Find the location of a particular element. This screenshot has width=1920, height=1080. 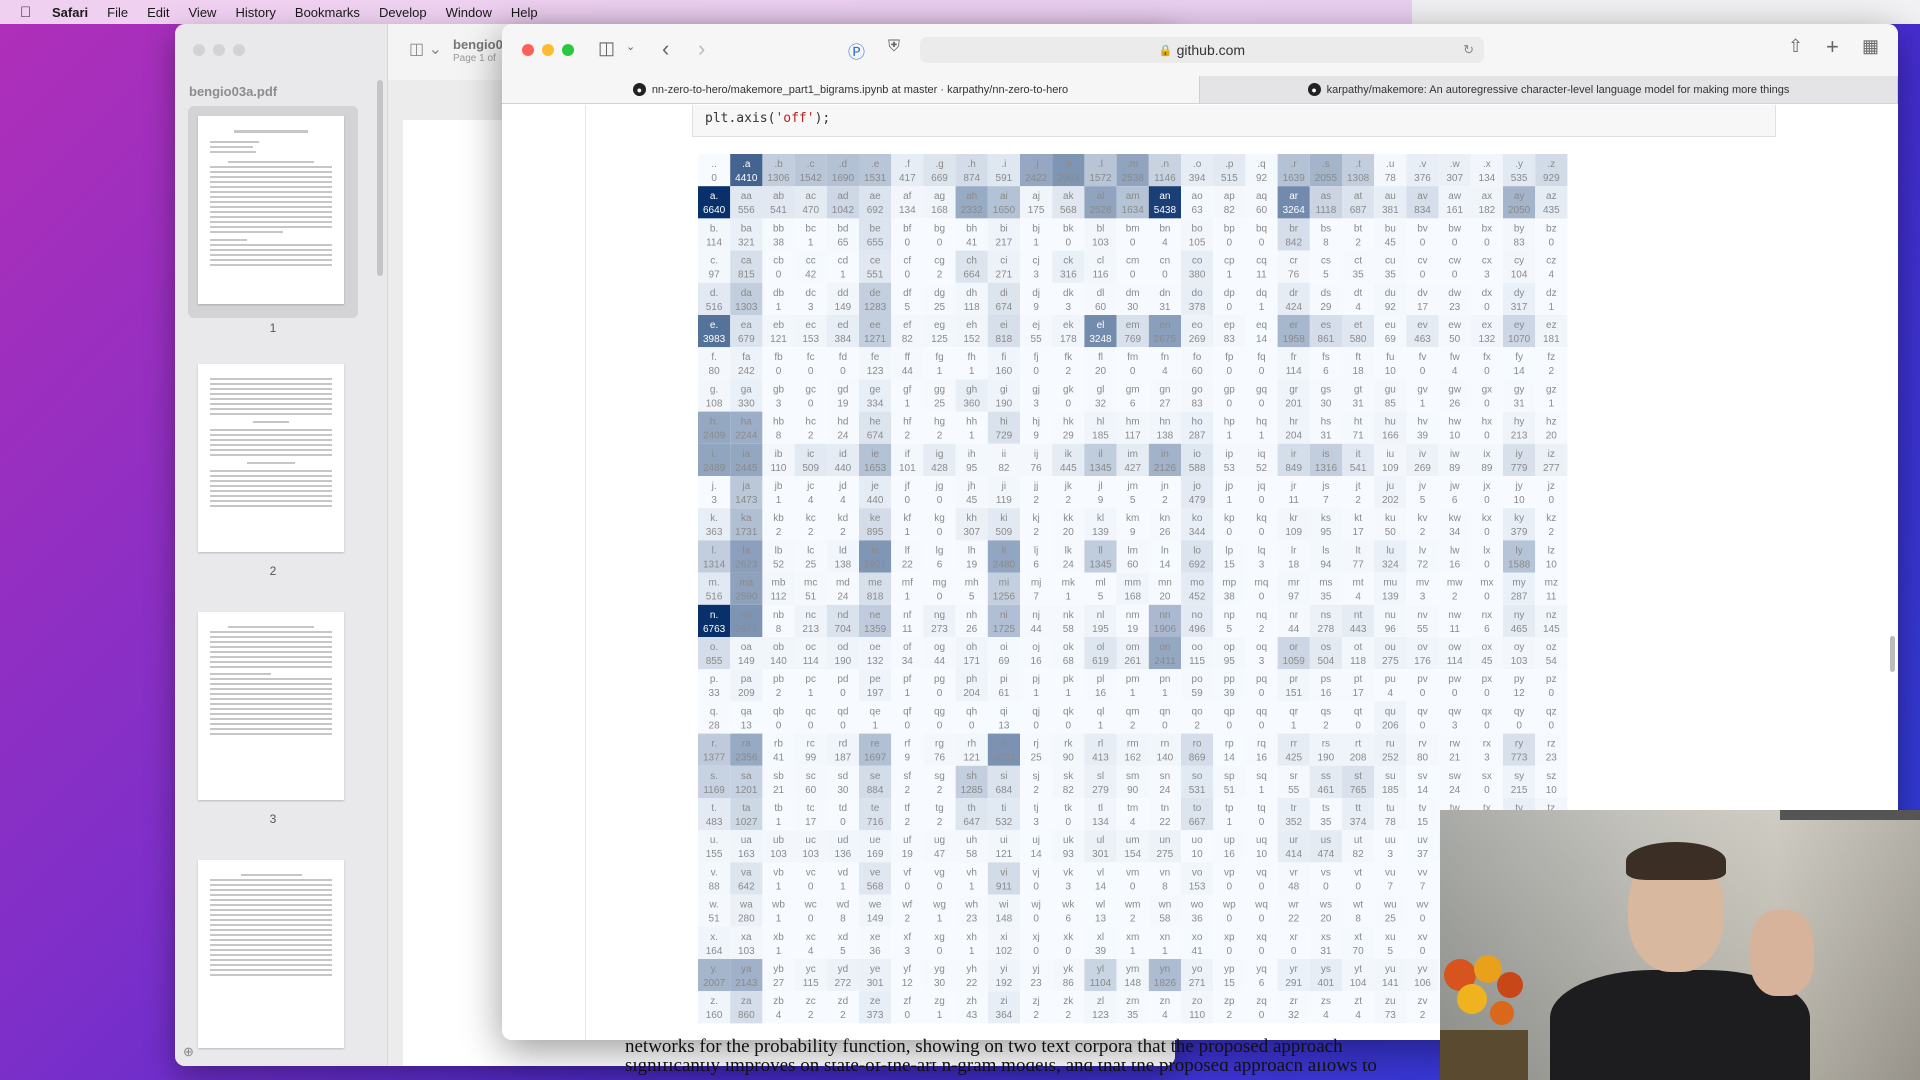

cell-bigram-label: bj is located at coordinates (1036, 228).